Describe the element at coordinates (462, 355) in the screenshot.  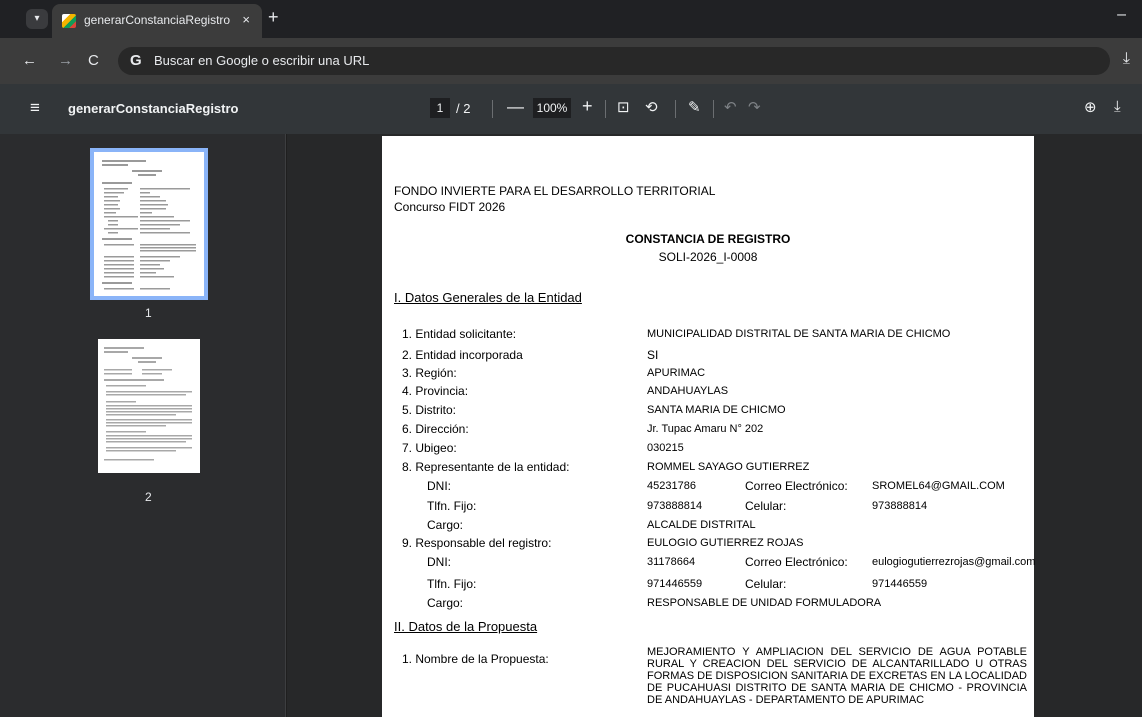
I see `field-label: 2. Entidad incorporada` at that location.